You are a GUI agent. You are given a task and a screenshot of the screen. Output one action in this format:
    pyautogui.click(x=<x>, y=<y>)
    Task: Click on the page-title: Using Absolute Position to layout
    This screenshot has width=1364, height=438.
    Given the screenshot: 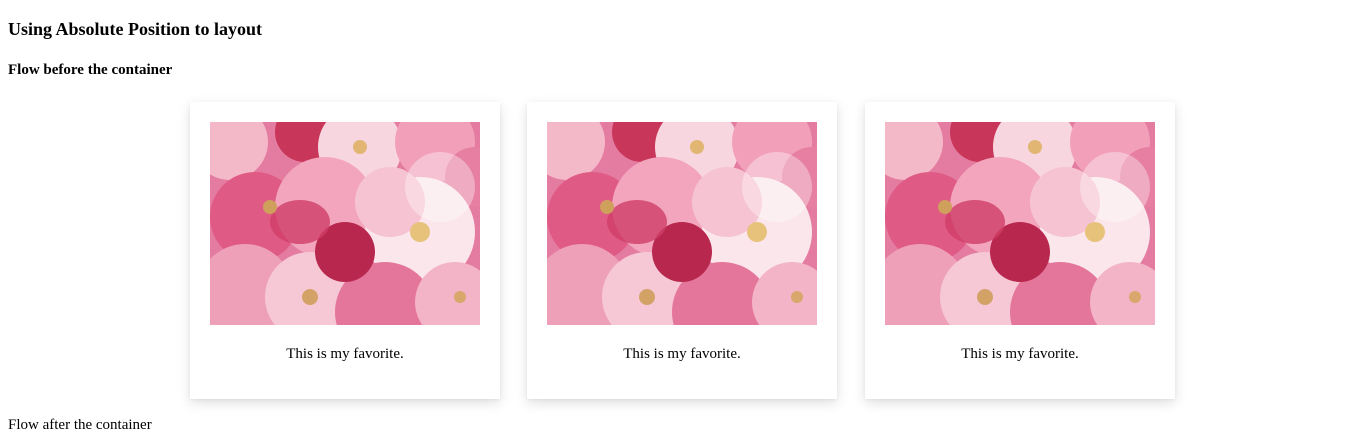 What is the action you would take?
    pyautogui.click(x=135, y=29)
    